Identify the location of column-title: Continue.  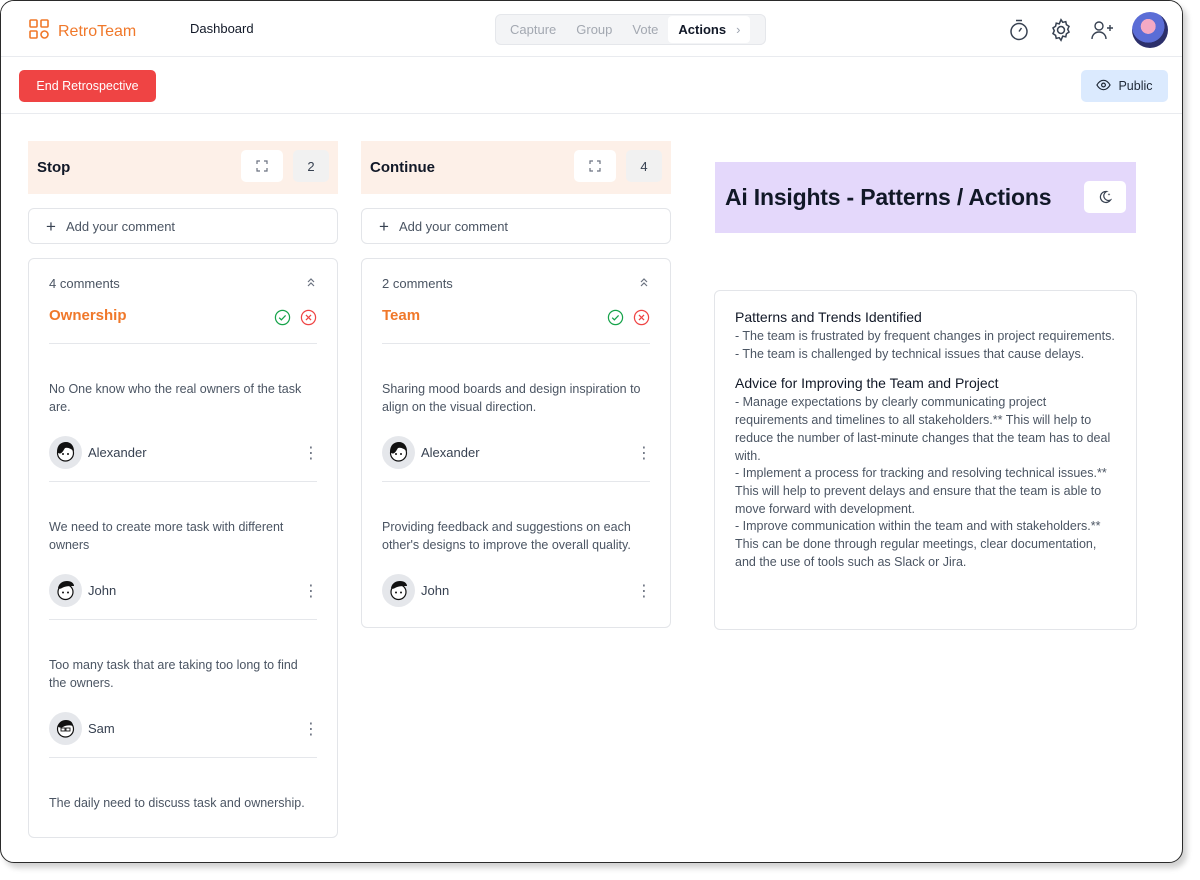
(402, 167).